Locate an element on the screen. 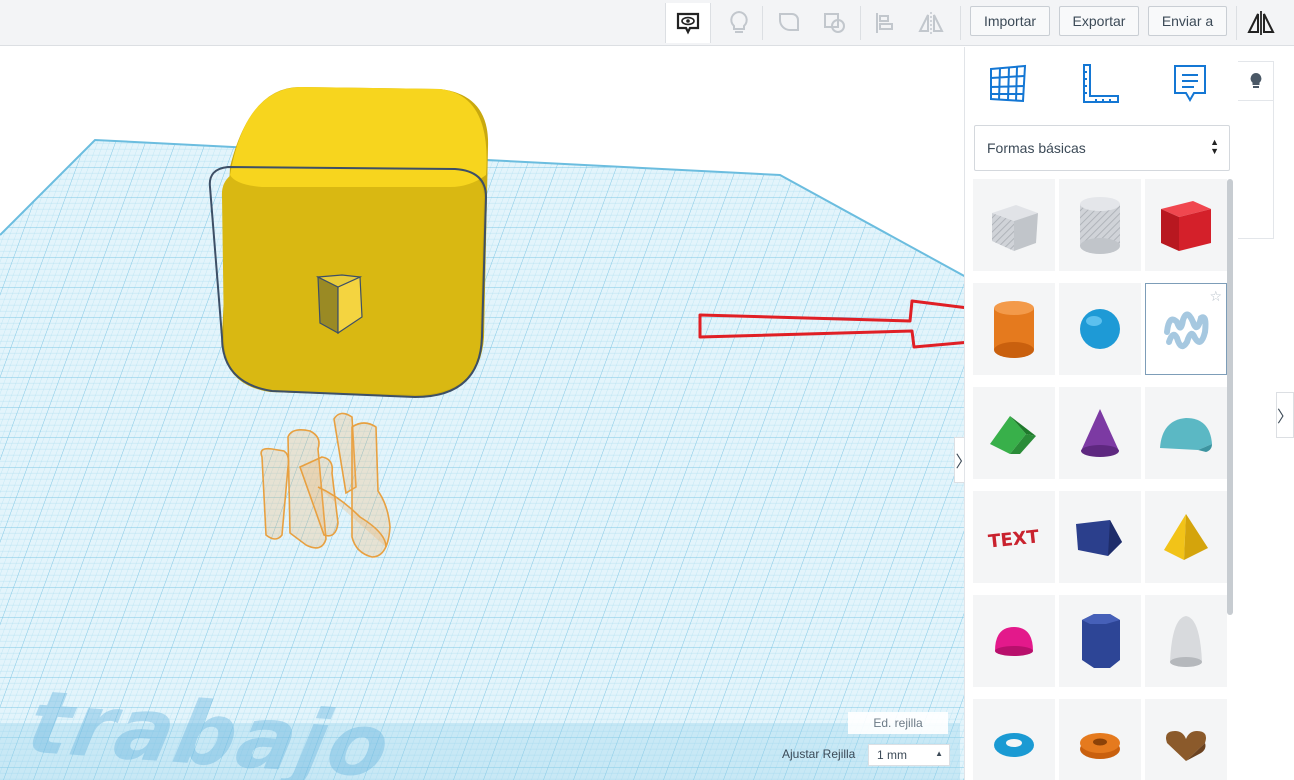 The image size is (1294, 780). scribble-icon is located at coordinates (1186, 330).